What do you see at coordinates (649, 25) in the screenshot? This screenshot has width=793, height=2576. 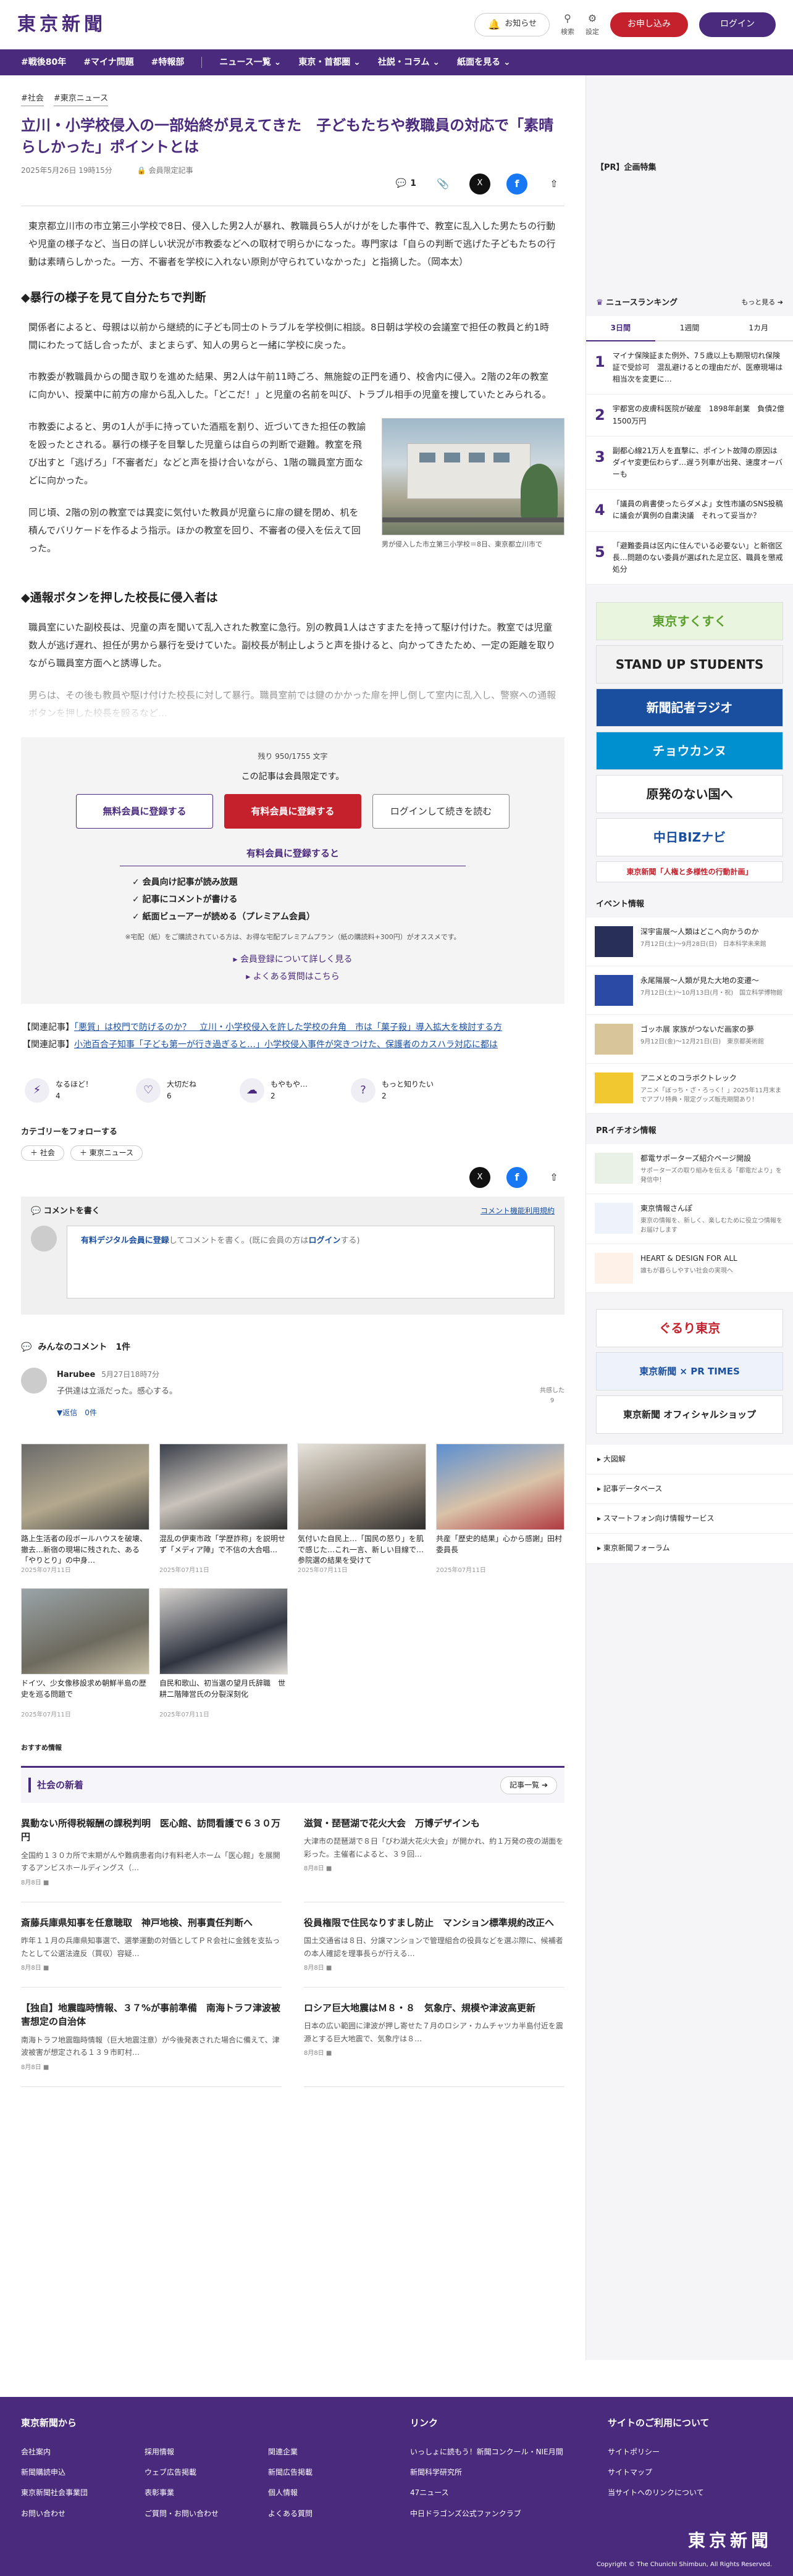 I see `signup-button: お申し込み` at bounding box center [649, 25].